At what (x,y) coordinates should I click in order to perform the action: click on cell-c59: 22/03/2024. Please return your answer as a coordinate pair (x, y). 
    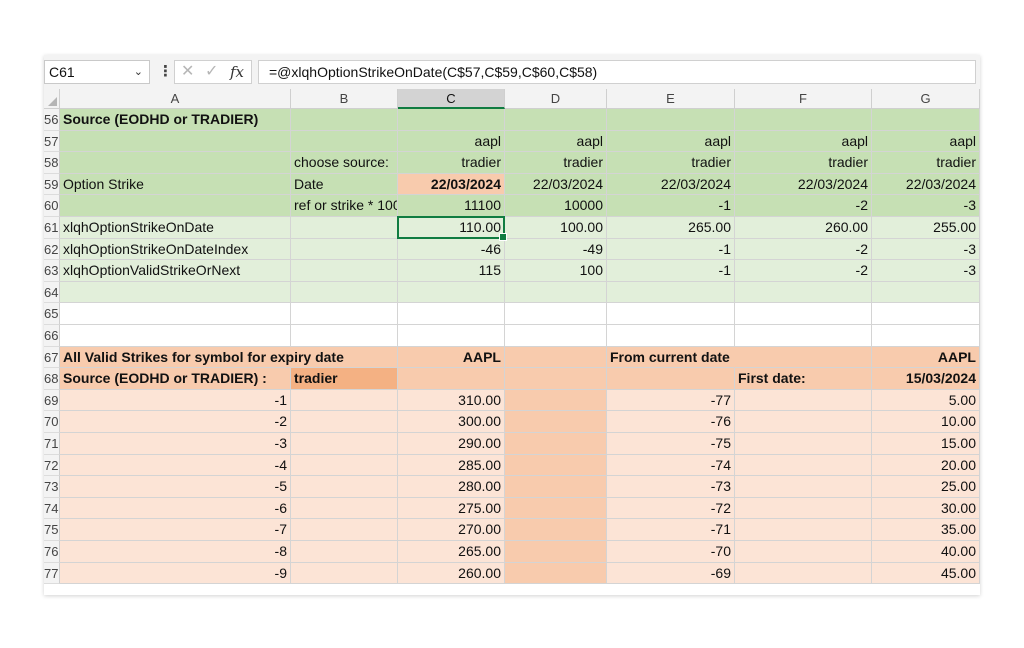
    Looking at the image, I should click on (451, 184).